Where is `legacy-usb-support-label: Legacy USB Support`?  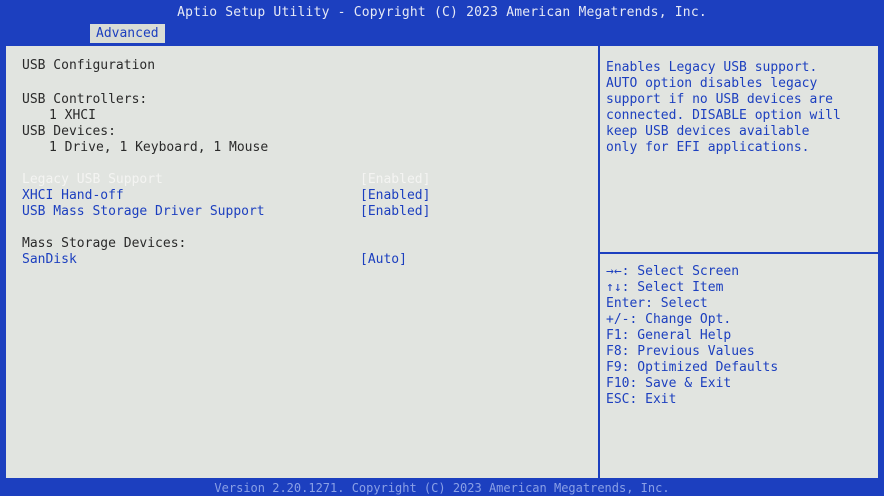
legacy-usb-support-label: Legacy USB Support is located at coordinates (92, 180).